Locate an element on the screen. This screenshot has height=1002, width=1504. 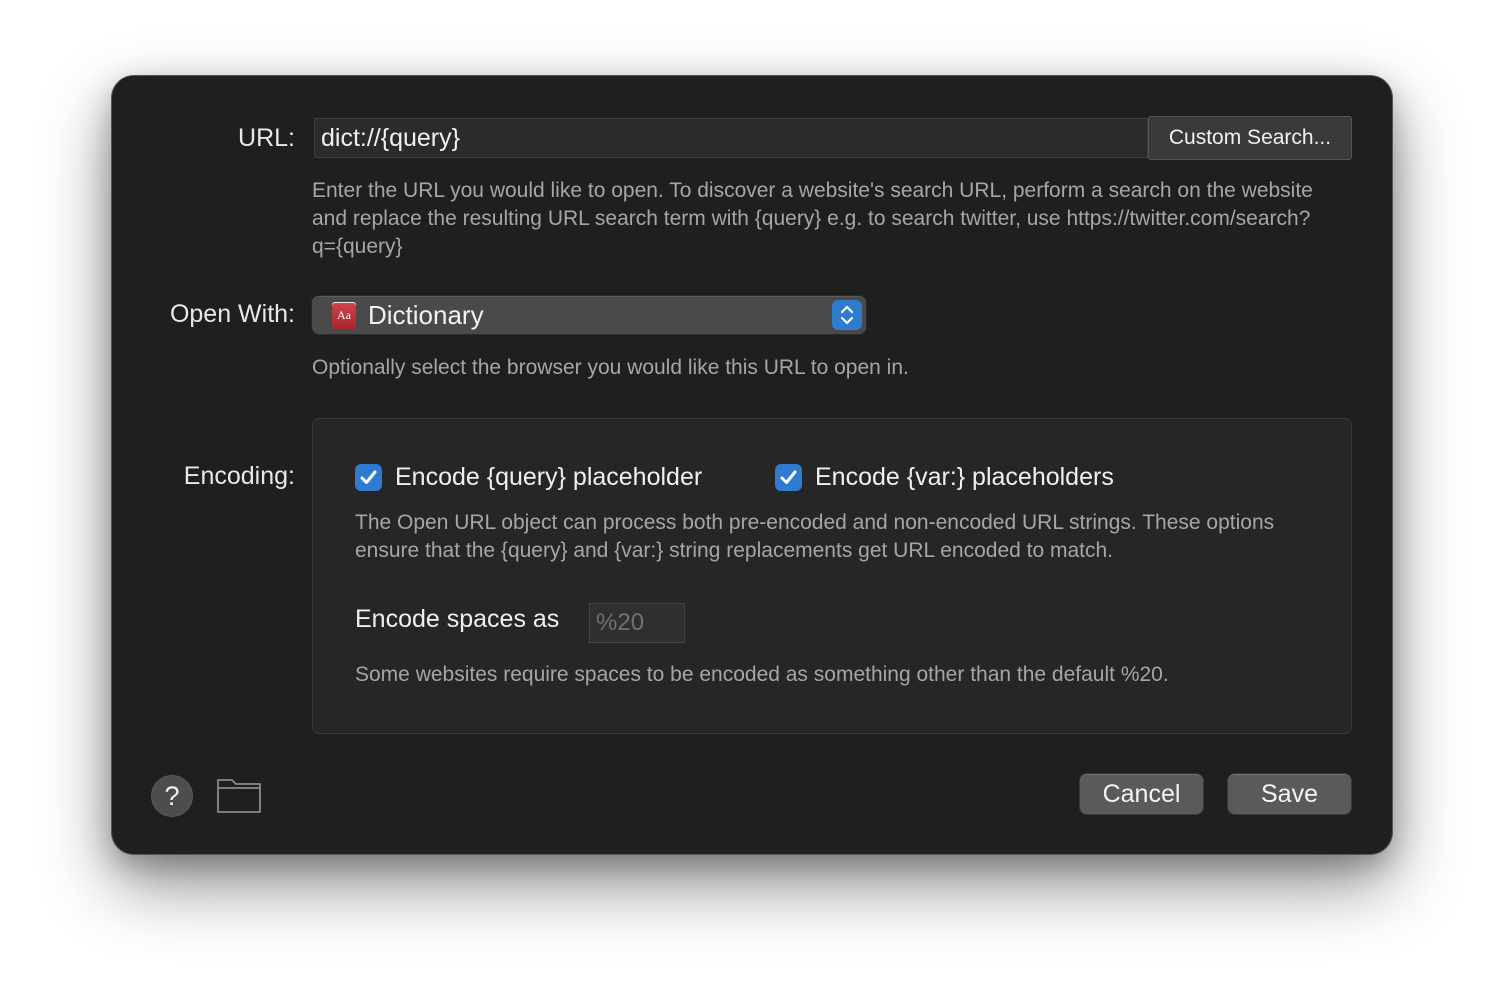
help-button: ? is located at coordinates (172, 796).